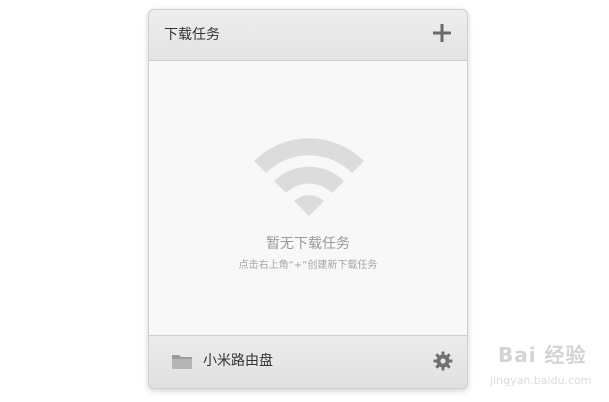  I want to click on panel-header: 下载任务, so click(308, 35).